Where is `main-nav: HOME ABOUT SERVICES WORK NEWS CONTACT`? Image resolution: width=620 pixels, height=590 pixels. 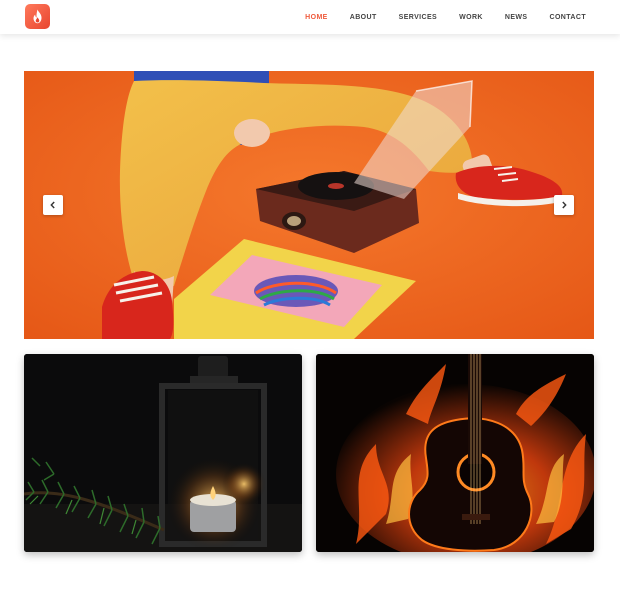 main-nav: HOME ABOUT SERVICES WORK NEWS CONTACT is located at coordinates (445, 17).